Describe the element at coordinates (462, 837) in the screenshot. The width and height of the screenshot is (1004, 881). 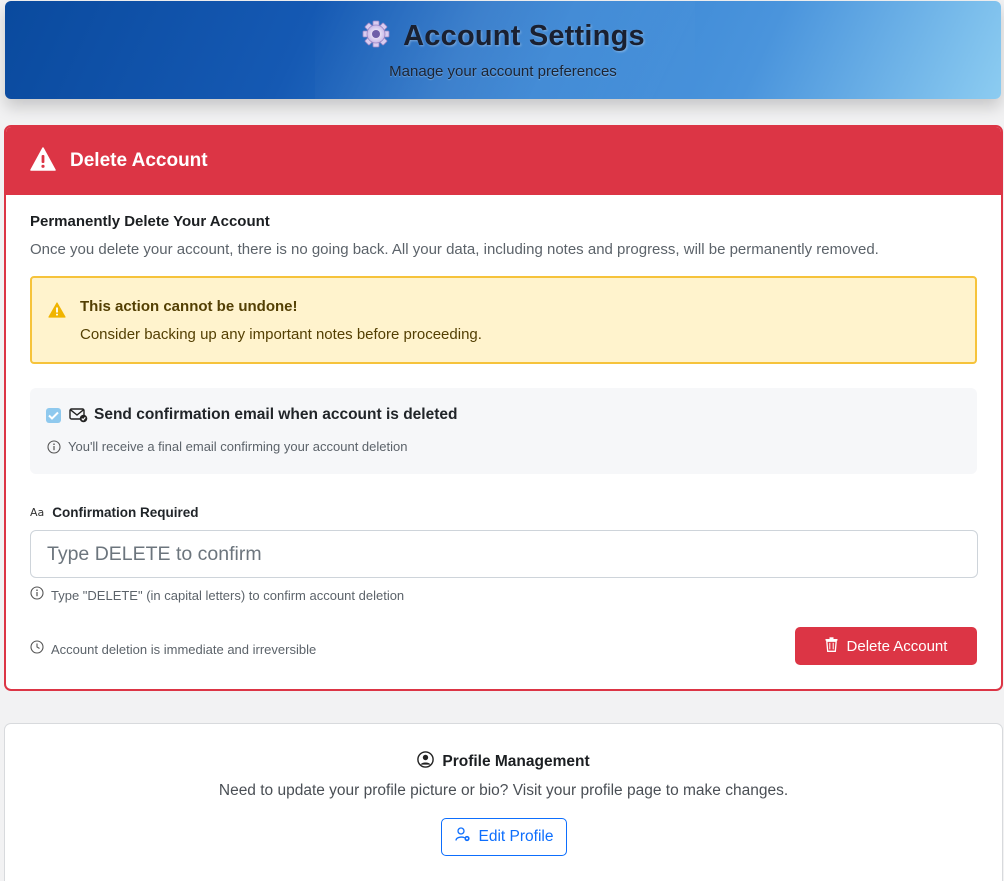
I see `person-gear-icon` at that location.